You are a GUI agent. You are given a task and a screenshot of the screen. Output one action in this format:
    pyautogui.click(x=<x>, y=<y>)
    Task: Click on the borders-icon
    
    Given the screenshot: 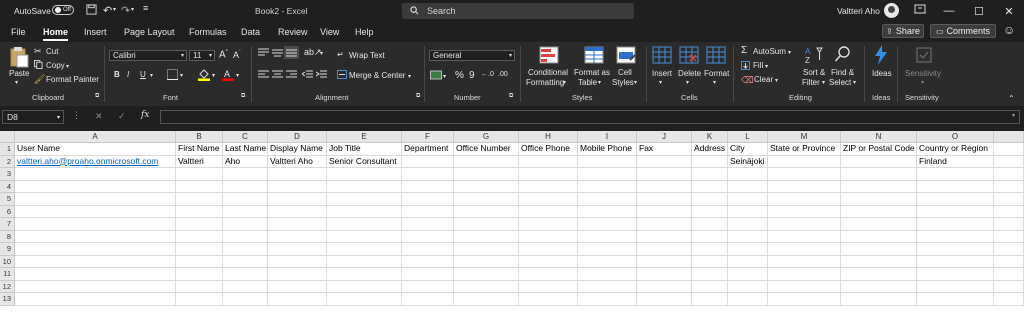 What is the action you would take?
    pyautogui.click(x=172, y=75)
    